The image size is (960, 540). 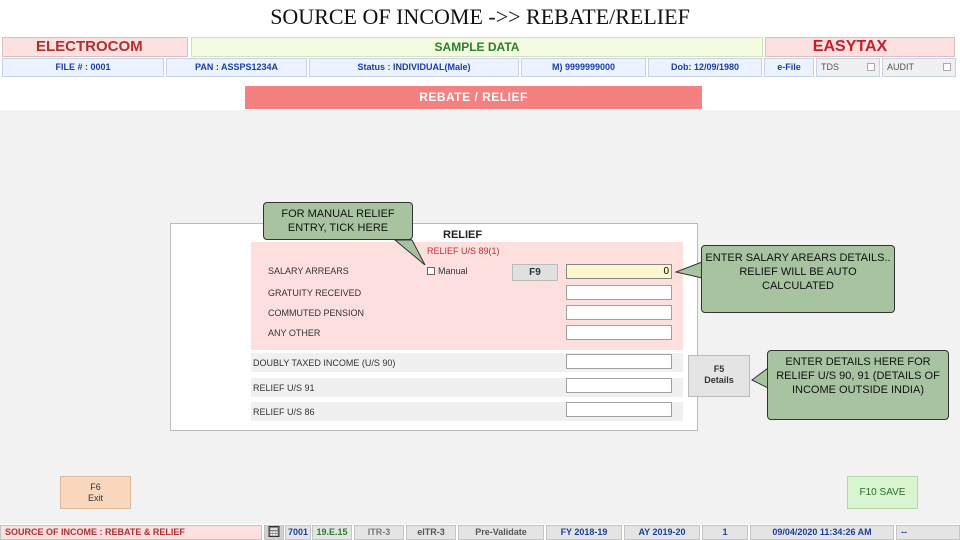 What do you see at coordinates (584, 532) in the screenshot?
I see `status-fy: FY 2018-19` at bounding box center [584, 532].